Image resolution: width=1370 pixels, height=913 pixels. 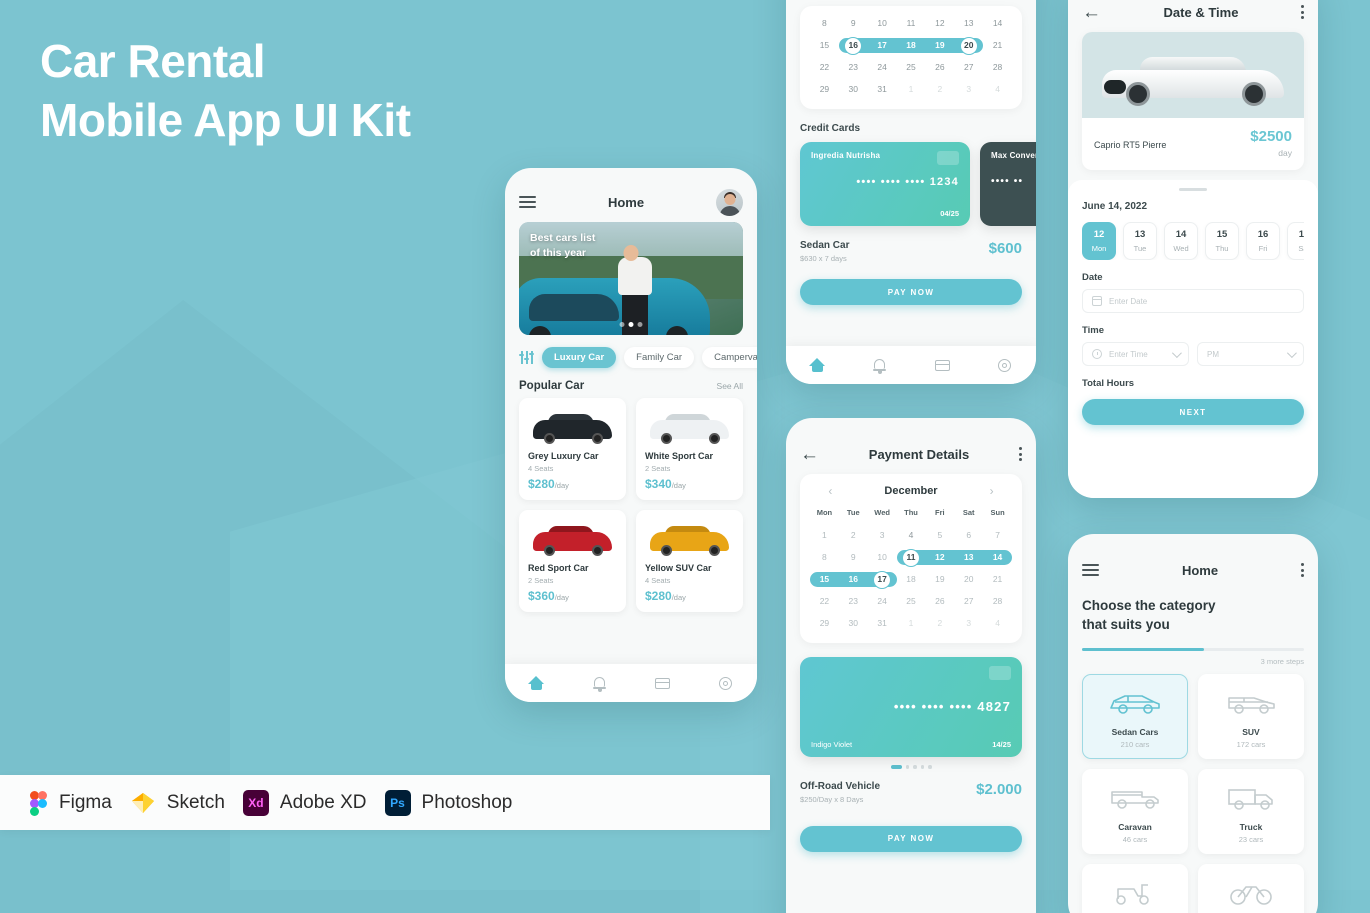 I want to click on see-all-link: See All, so click(x=730, y=386).